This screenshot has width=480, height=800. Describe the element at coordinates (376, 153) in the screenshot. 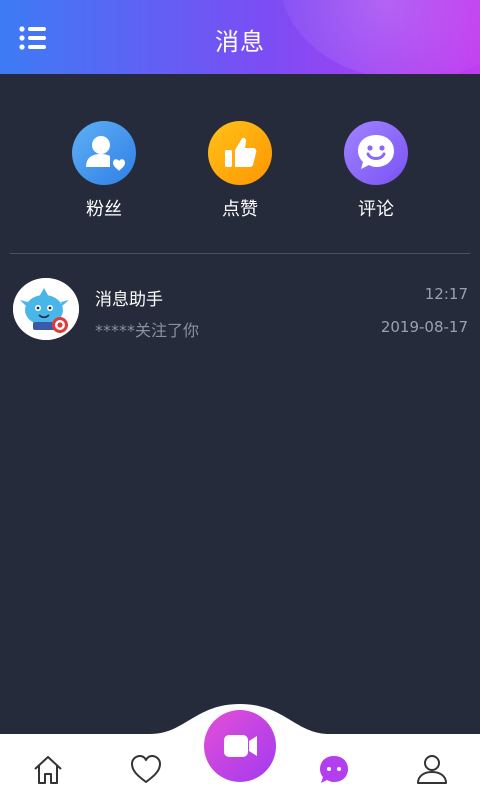

I see `smiley-bubble-icon` at that location.